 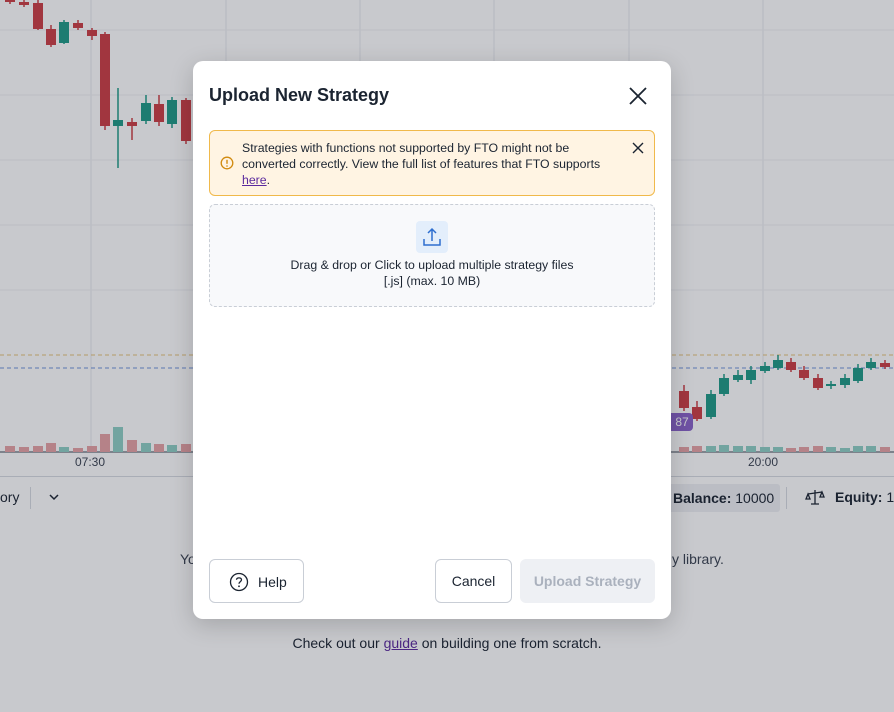 I want to click on warning-icon, so click(x=227, y=163).